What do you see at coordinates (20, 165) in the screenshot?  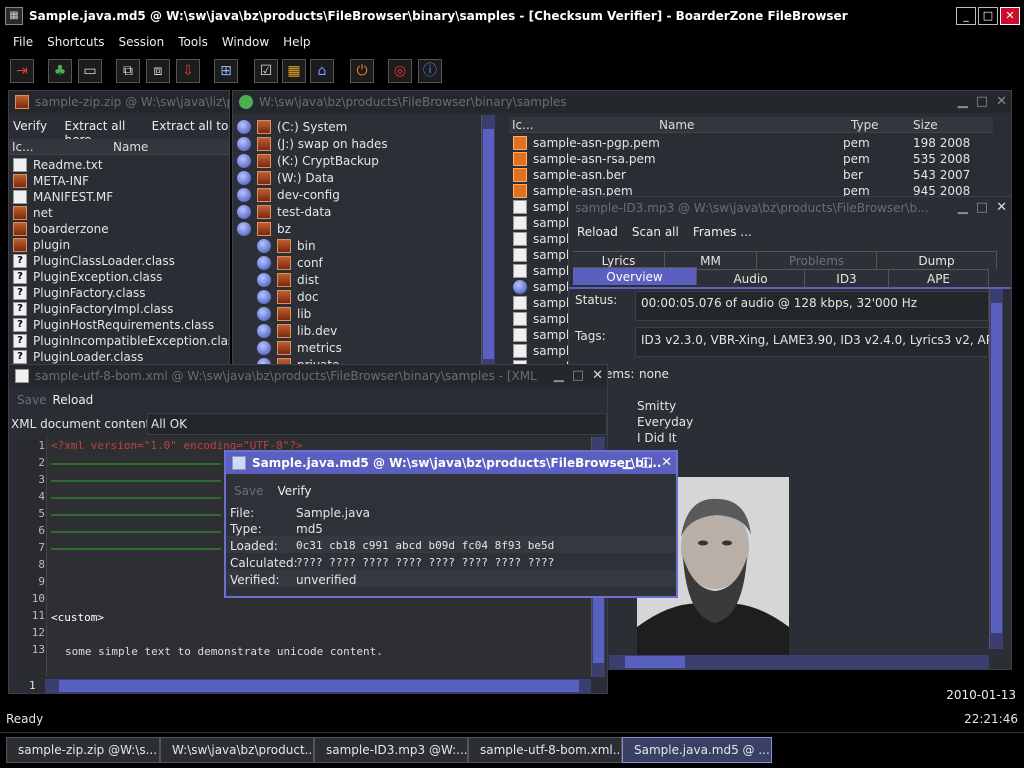 I see `text-file-icon` at bounding box center [20, 165].